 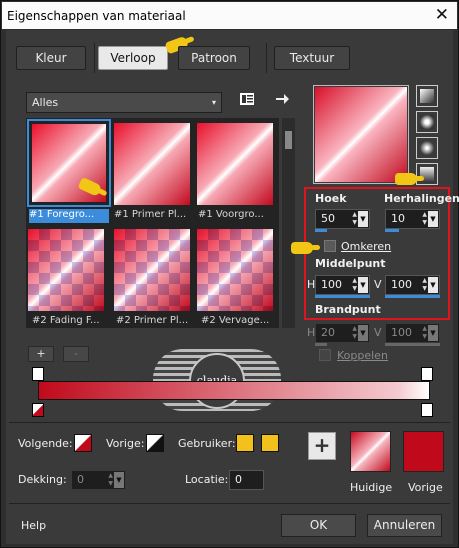 I want to click on window-title: Eigenschappen van materiaal, so click(x=96, y=16).